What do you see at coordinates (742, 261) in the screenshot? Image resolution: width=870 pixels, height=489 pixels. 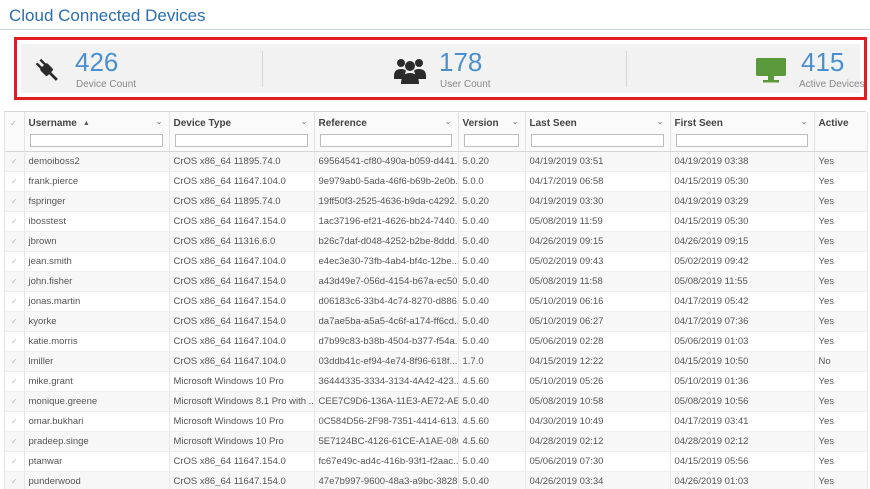 I see `first-seen-cell: 05/02/2019 09:42` at bounding box center [742, 261].